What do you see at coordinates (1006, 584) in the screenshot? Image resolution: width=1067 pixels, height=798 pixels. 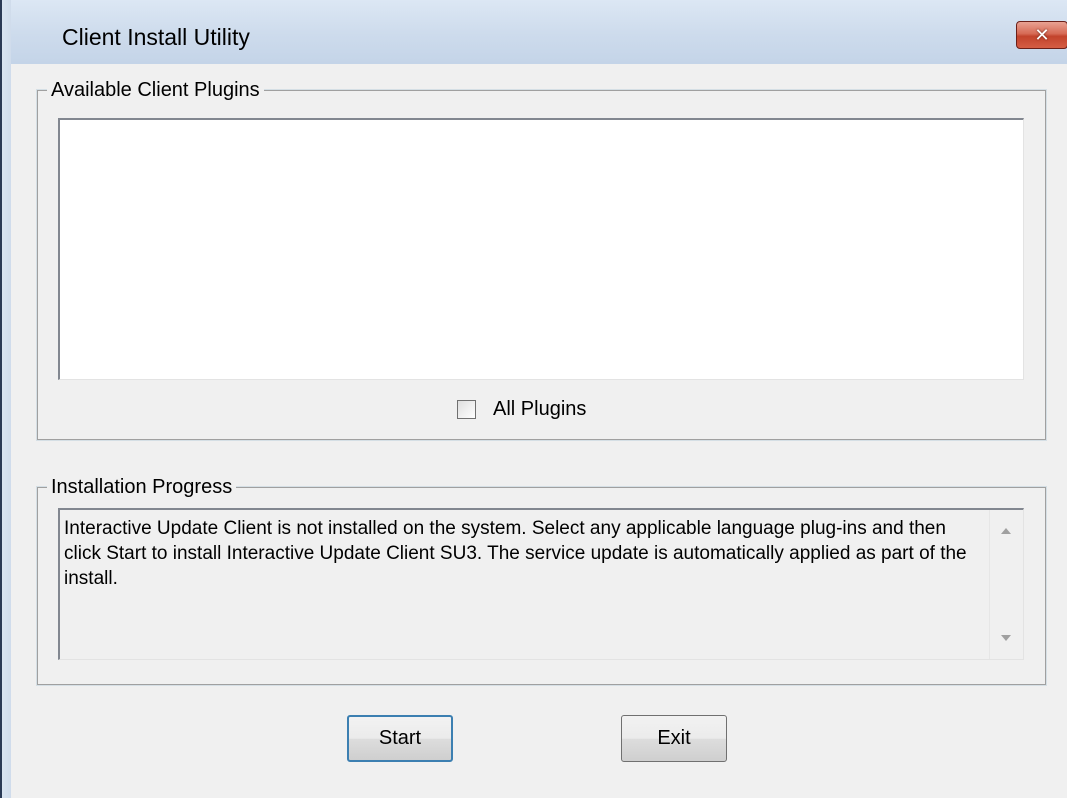 I see `progress-scrollbar` at bounding box center [1006, 584].